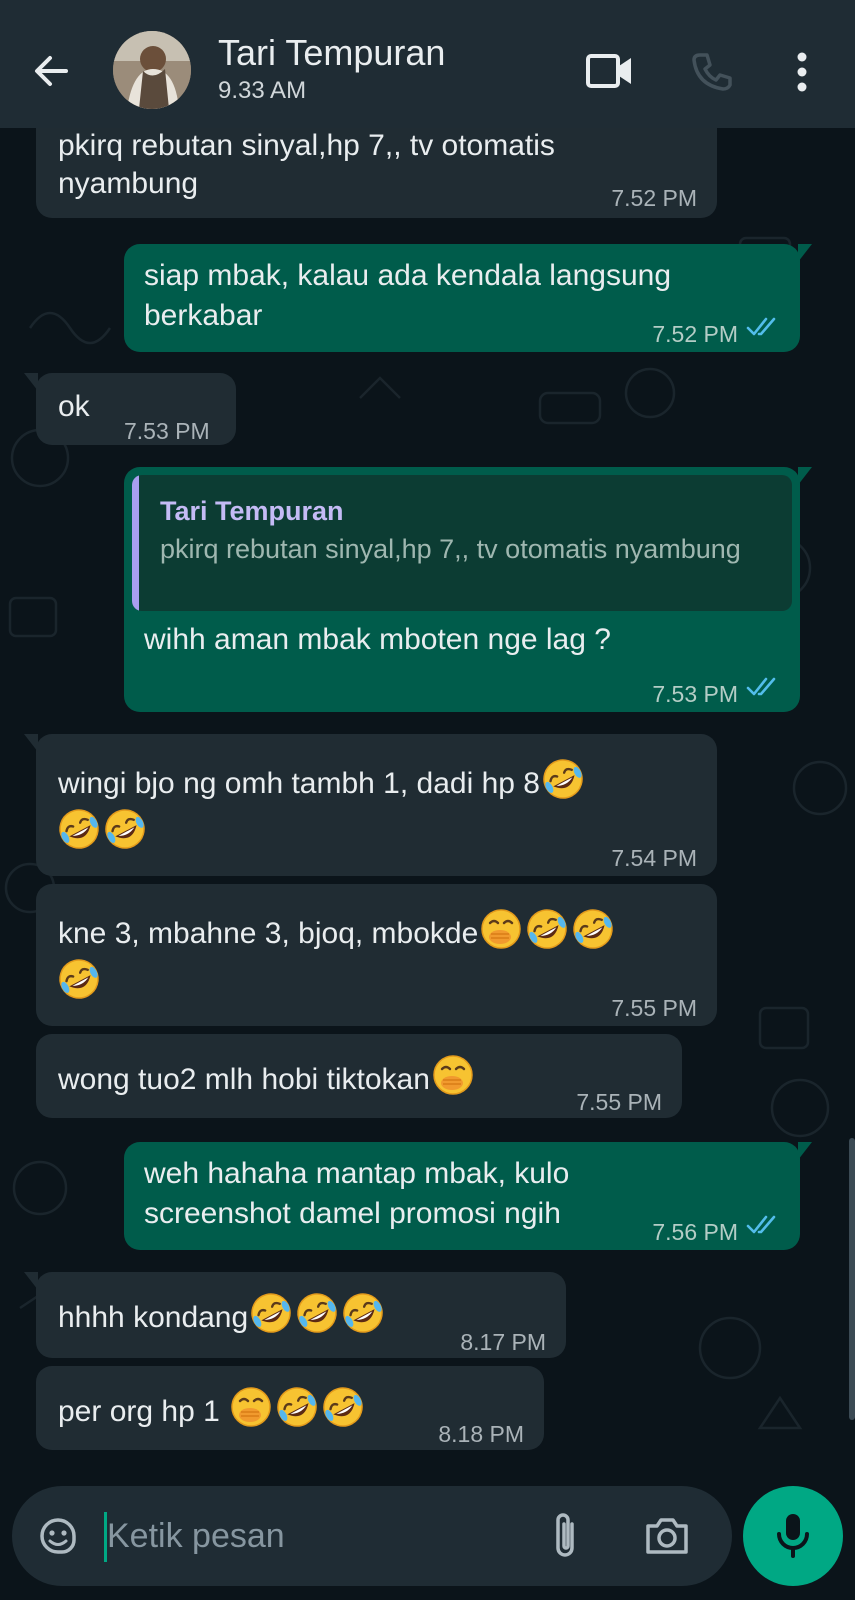 The width and height of the screenshot is (855, 1600). What do you see at coordinates (58, 1536) in the screenshot?
I see `sticker-icon` at bounding box center [58, 1536].